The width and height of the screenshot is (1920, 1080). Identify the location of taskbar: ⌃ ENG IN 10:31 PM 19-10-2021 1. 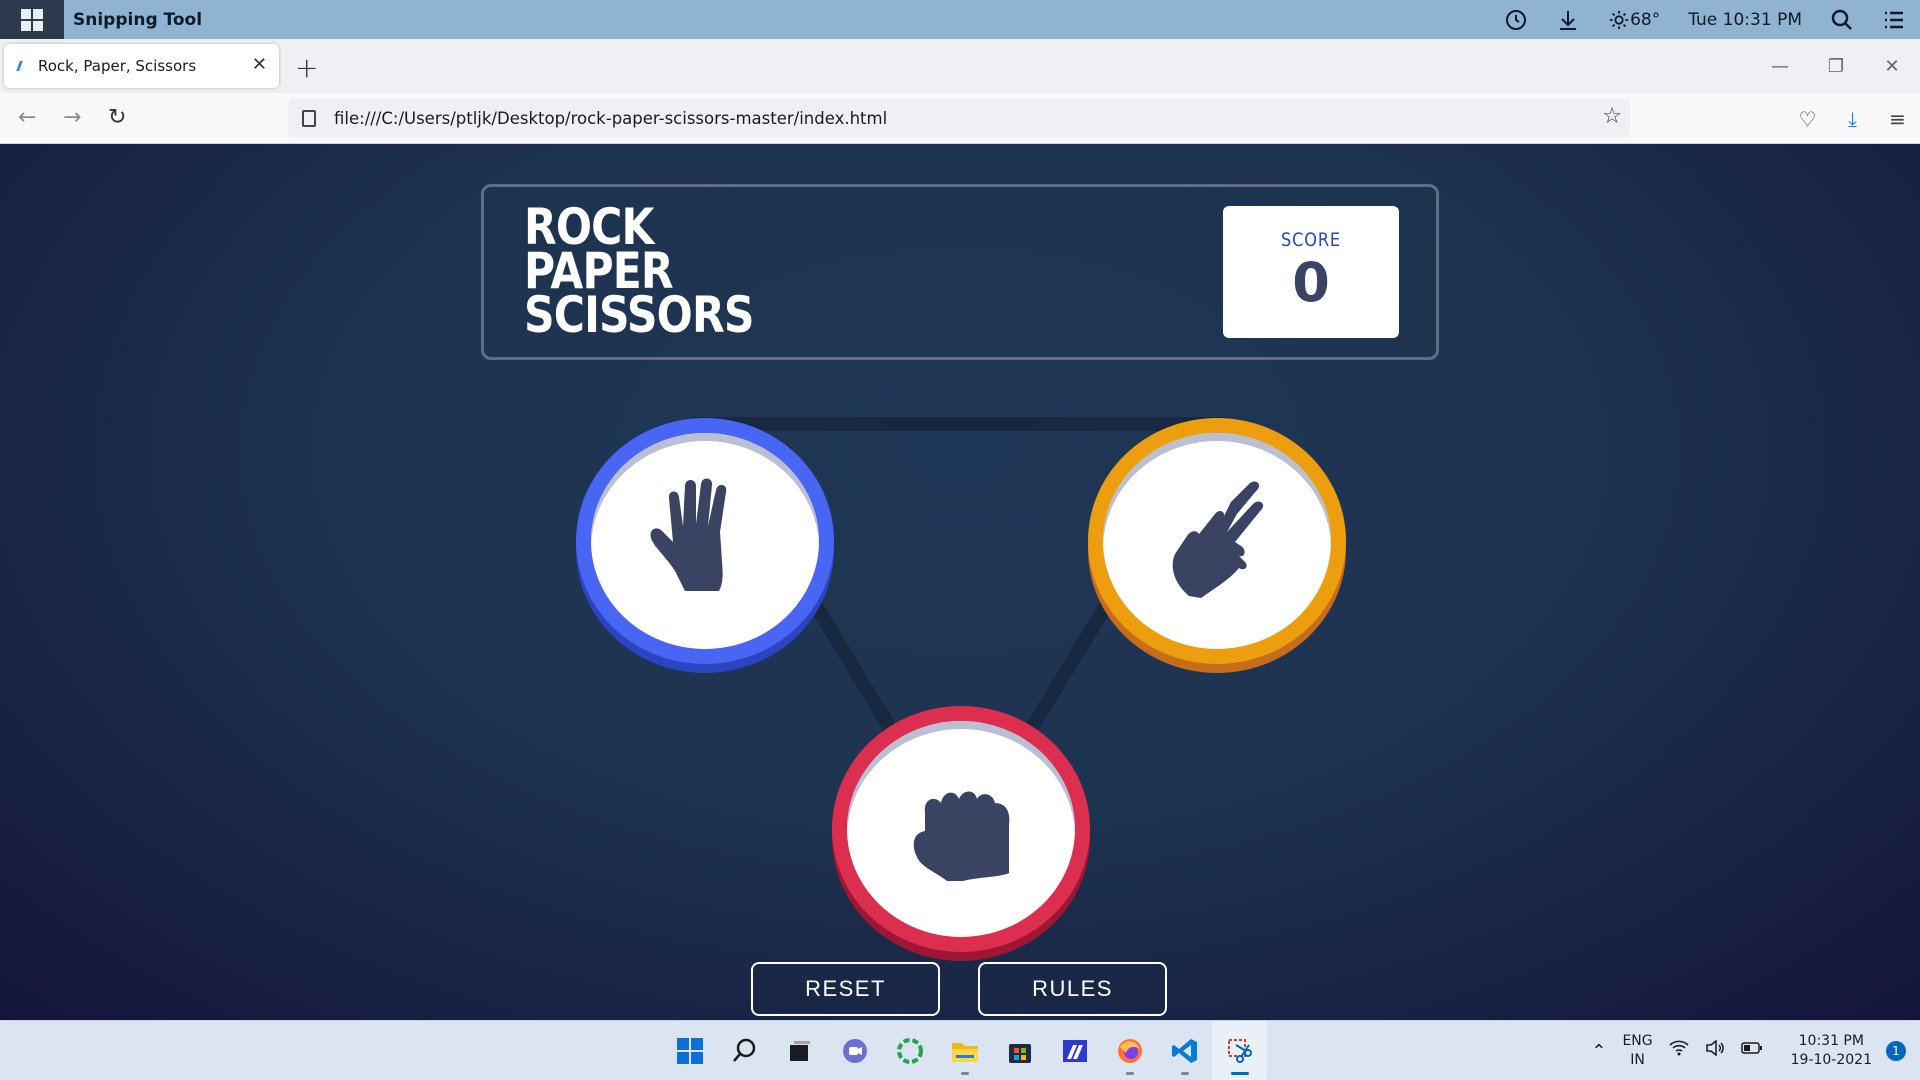
(960, 1050).